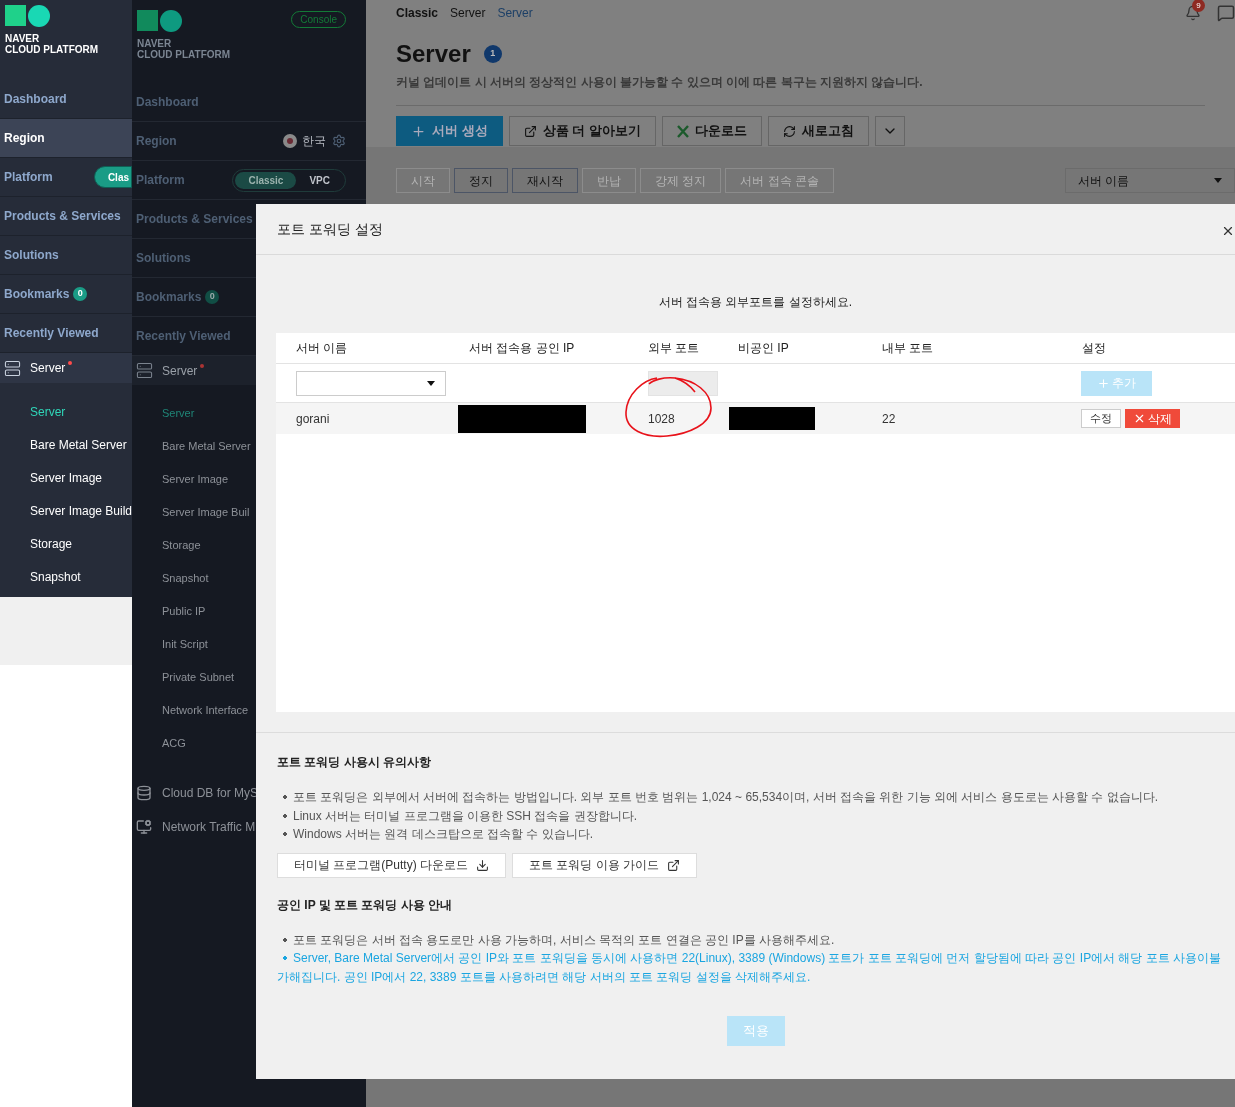 This screenshot has width=1235, height=1107. Describe the element at coordinates (365, 905) in the screenshot. I see `section-heading: 공인 IP 및 포트 포워딩 사용 안내` at that location.